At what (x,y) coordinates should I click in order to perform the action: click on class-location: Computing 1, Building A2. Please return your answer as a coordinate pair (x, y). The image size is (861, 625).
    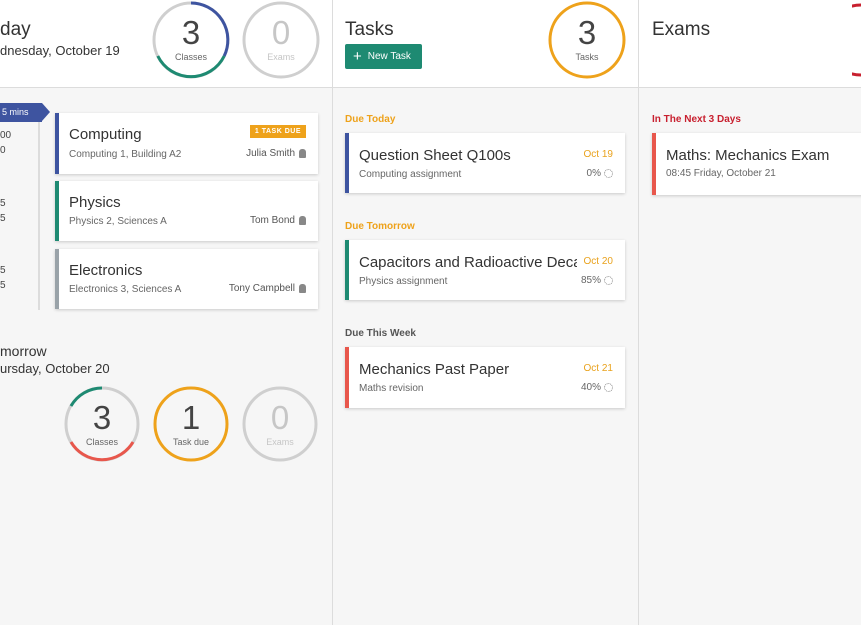
    Looking at the image, I should click on (125, 154).